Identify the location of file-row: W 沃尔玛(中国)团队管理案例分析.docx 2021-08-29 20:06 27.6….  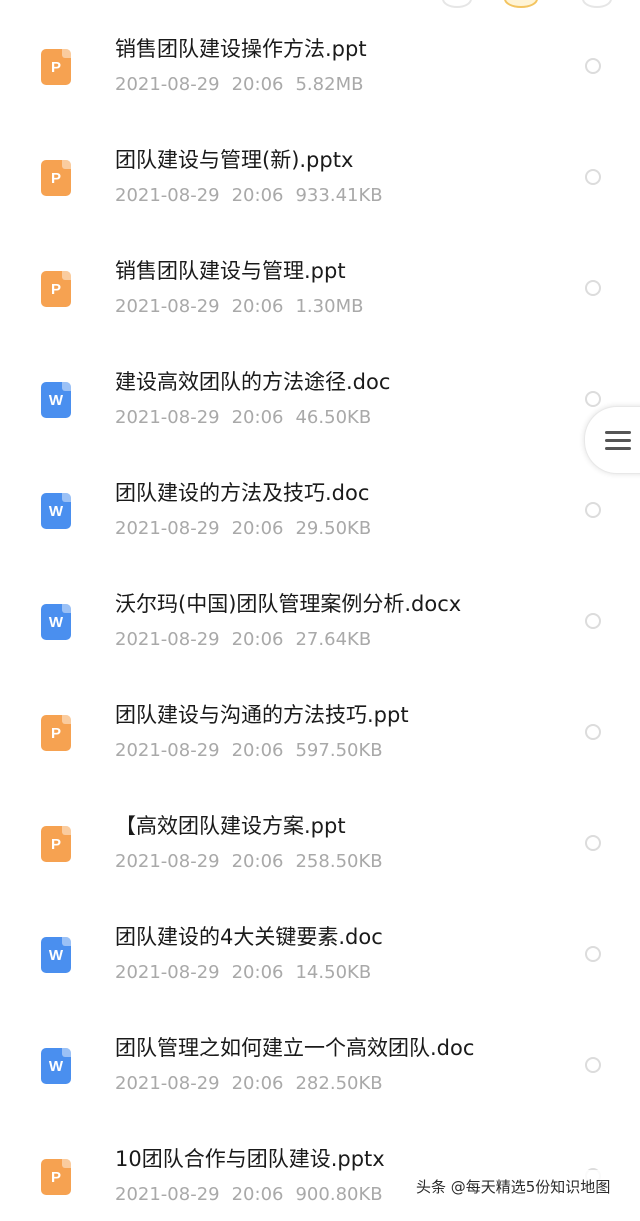
(320, 610).